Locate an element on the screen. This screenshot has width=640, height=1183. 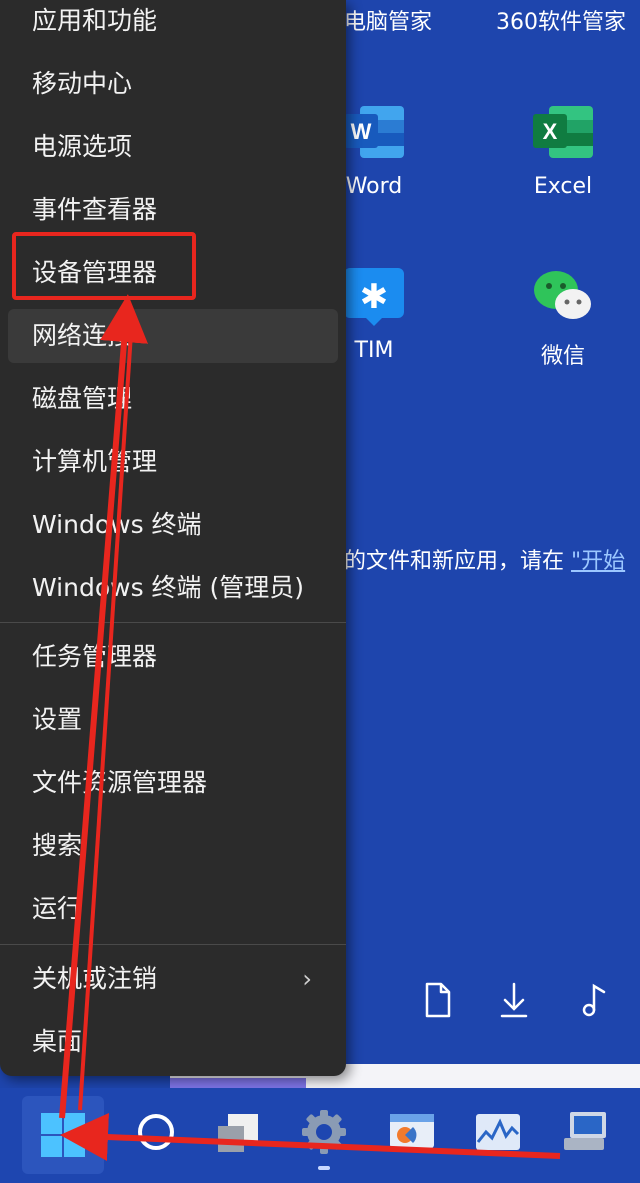
computer-app-icon is located at coordinates (586, 1132).